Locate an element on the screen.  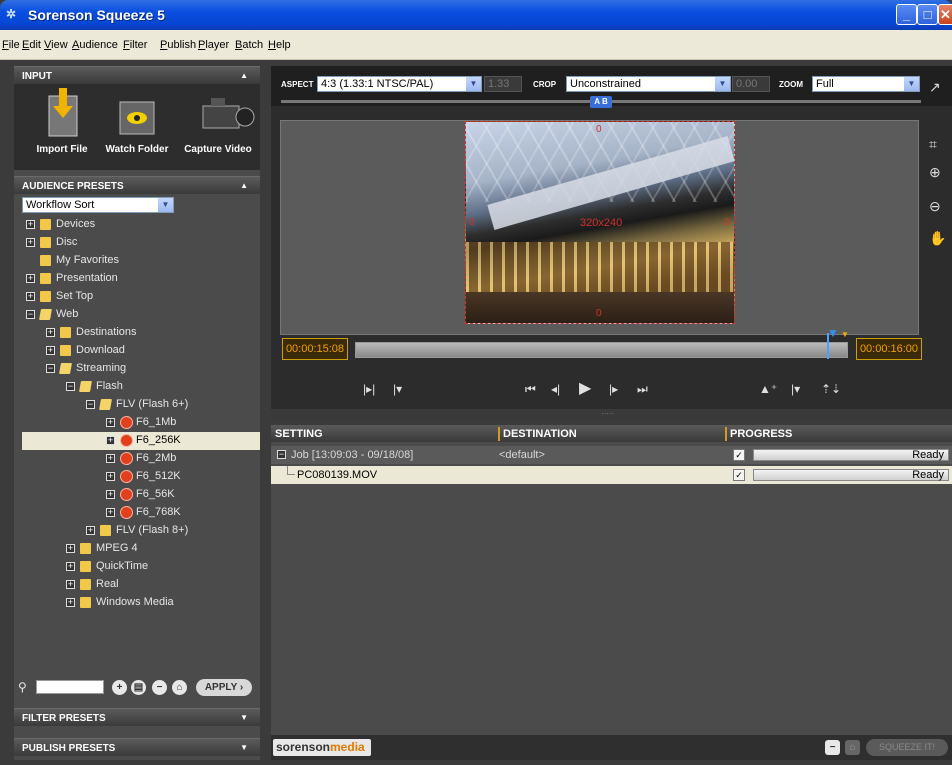
watch-folder-button: Watch Folder is located at coordinates (137, 121).